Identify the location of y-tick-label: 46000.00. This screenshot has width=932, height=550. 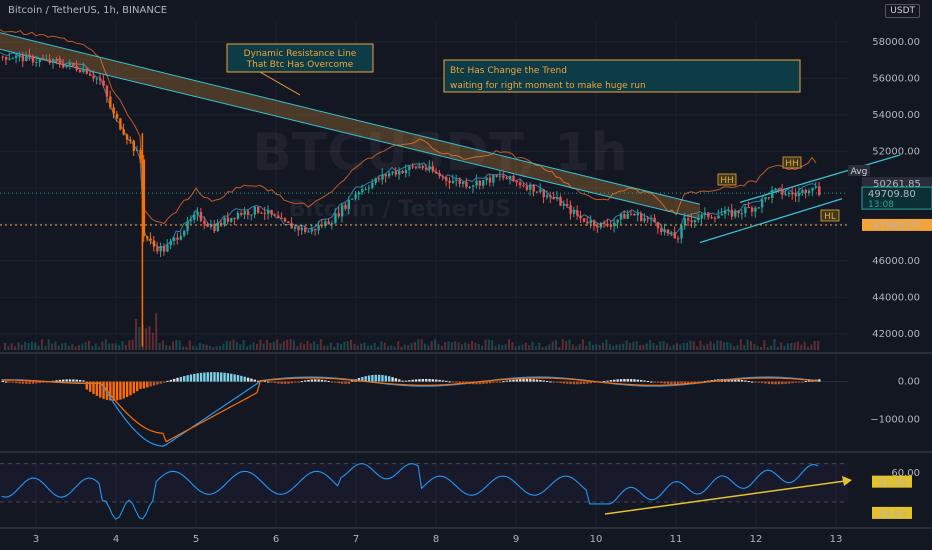
(896, 261).